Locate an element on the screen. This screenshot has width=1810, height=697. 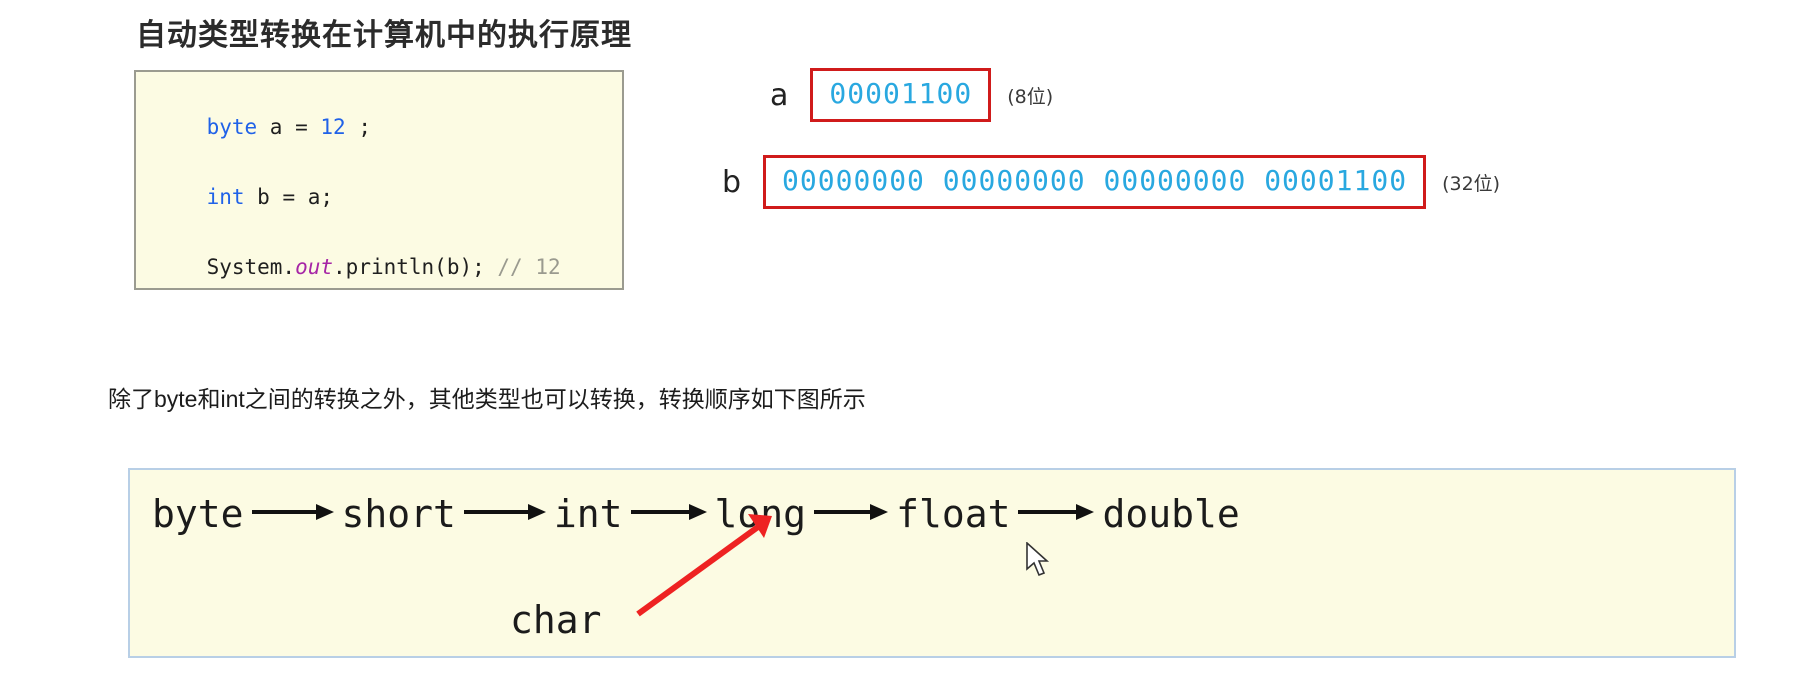
code-token-number: 12 is located at coordinates (333, 127).